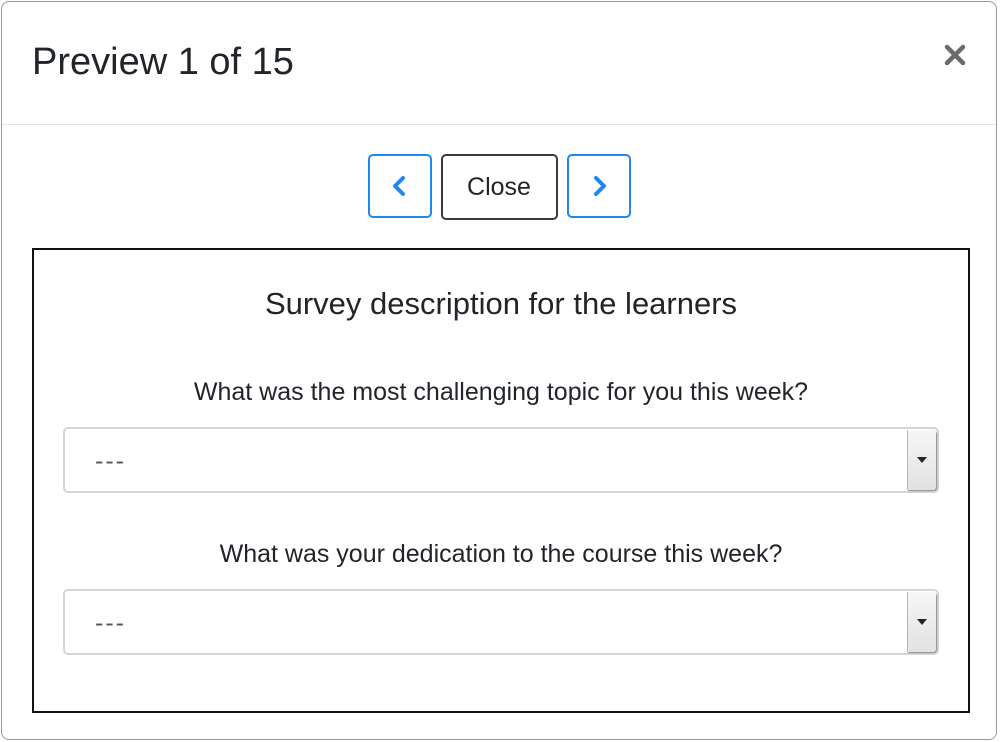 This screenshot has width=1000, height=742. I want to click on close-icon, so click(955, 55).